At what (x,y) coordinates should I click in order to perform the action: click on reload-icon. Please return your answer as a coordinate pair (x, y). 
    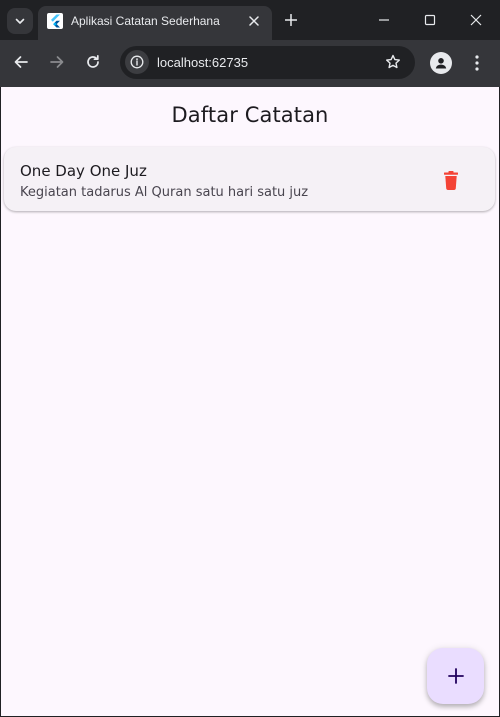
    Looking at the image, I should click on (93, 61).